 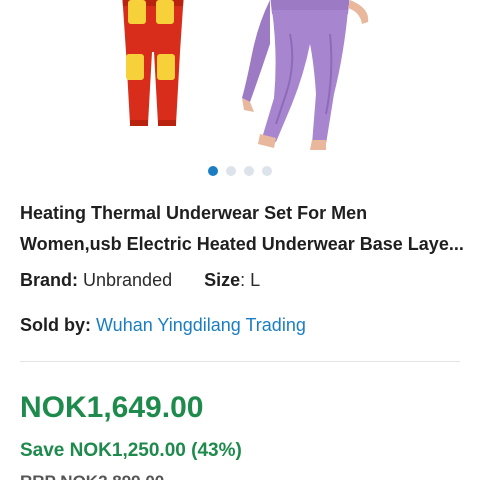 What do you see at coordinates (49, 280) in the screenshot?
I see `brand-label: Brand:` at bounding box center [49, 280].